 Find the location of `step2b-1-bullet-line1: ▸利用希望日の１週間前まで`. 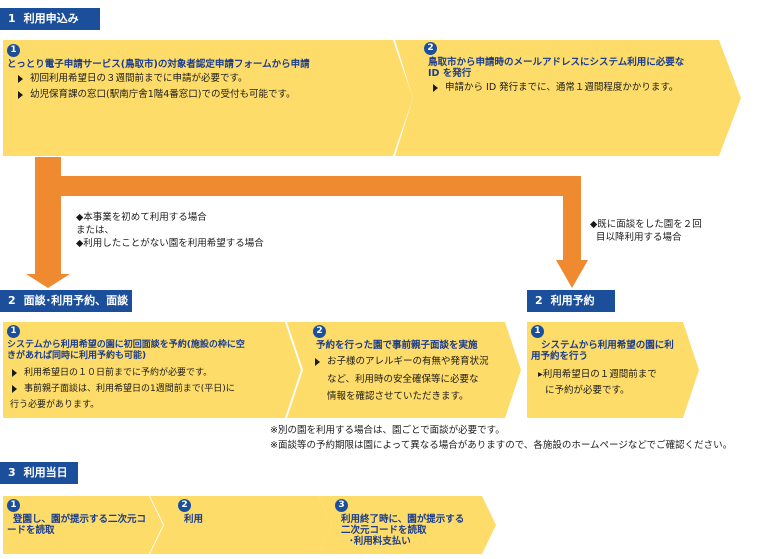

step2b-1-bullet-line1: ▸利用希望日の１週間前まで is located at coordinates (597, 374).